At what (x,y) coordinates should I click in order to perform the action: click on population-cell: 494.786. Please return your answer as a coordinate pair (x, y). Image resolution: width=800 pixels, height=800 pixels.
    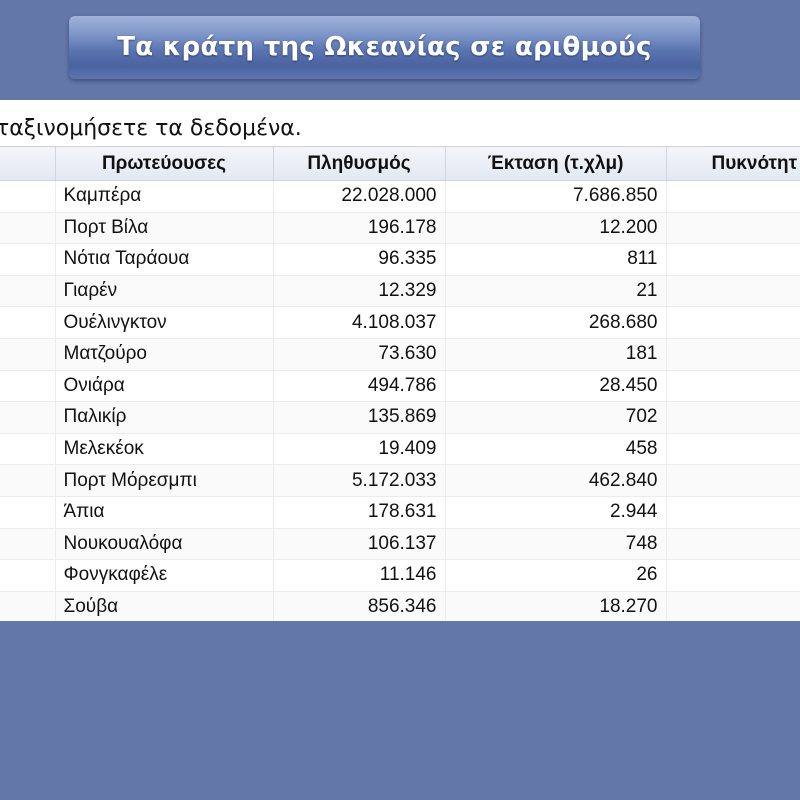
    Looking at the image, I should click on (359, 386).